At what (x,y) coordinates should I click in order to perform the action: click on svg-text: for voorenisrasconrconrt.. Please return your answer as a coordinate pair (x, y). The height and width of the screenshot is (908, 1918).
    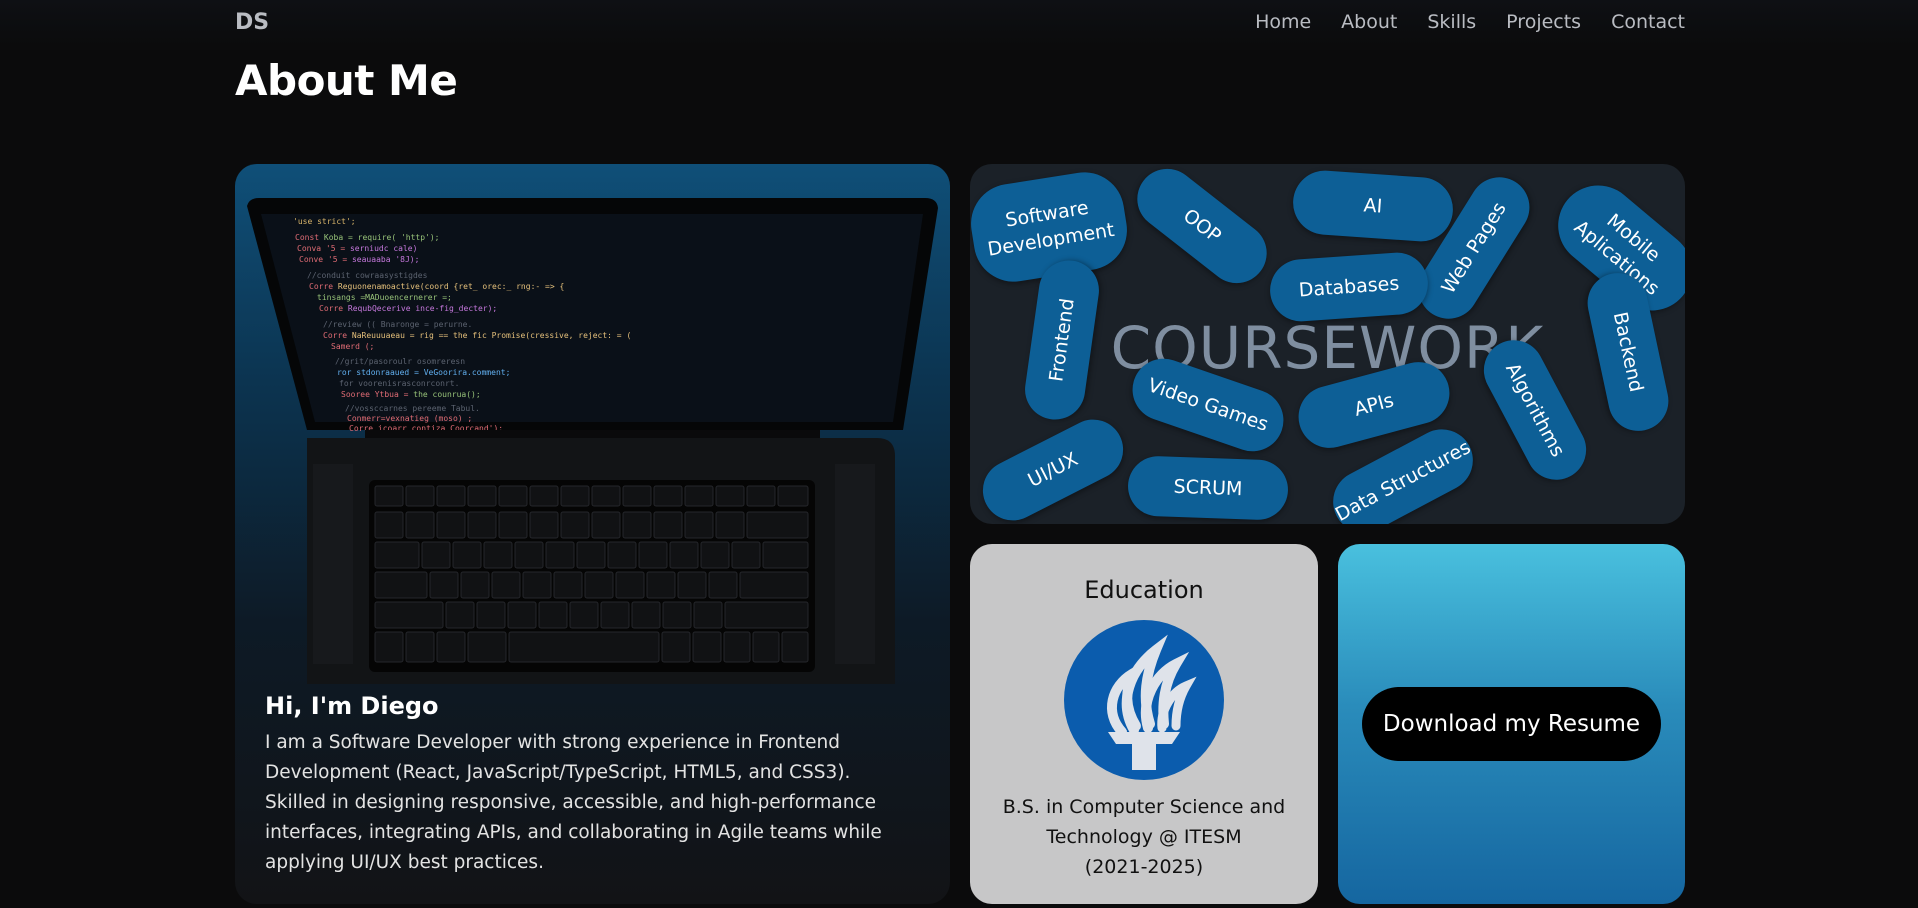
    Looking at the image, I should click on (399, 383).